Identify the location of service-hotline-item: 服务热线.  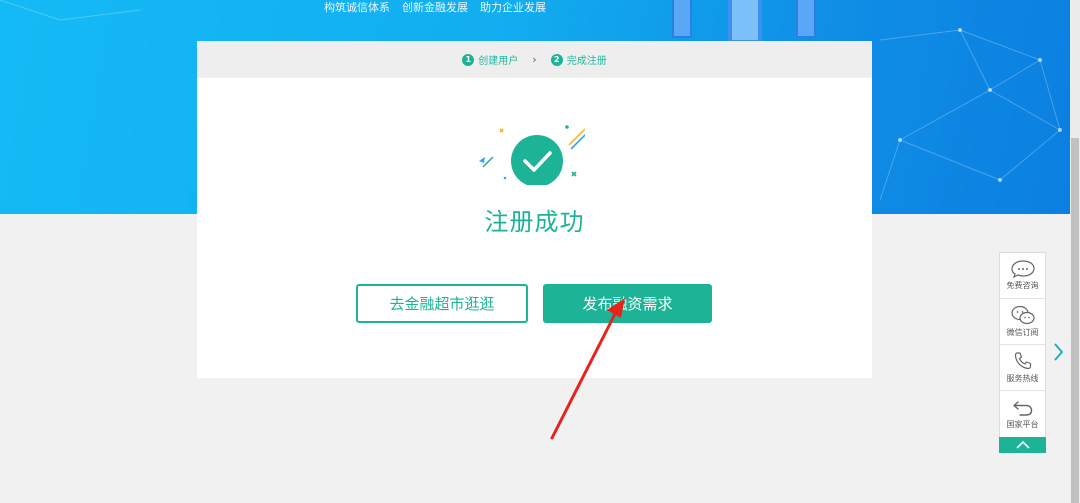
(1022, 368).